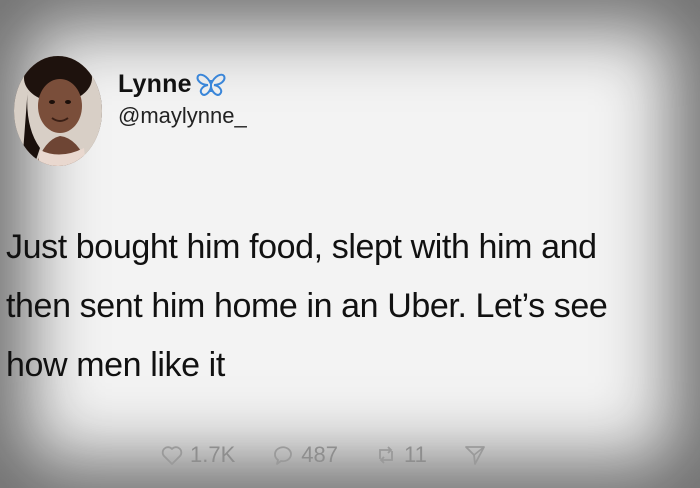 The image size is (700, 488). I want to click on reply-button: 487, so click(304, 455).